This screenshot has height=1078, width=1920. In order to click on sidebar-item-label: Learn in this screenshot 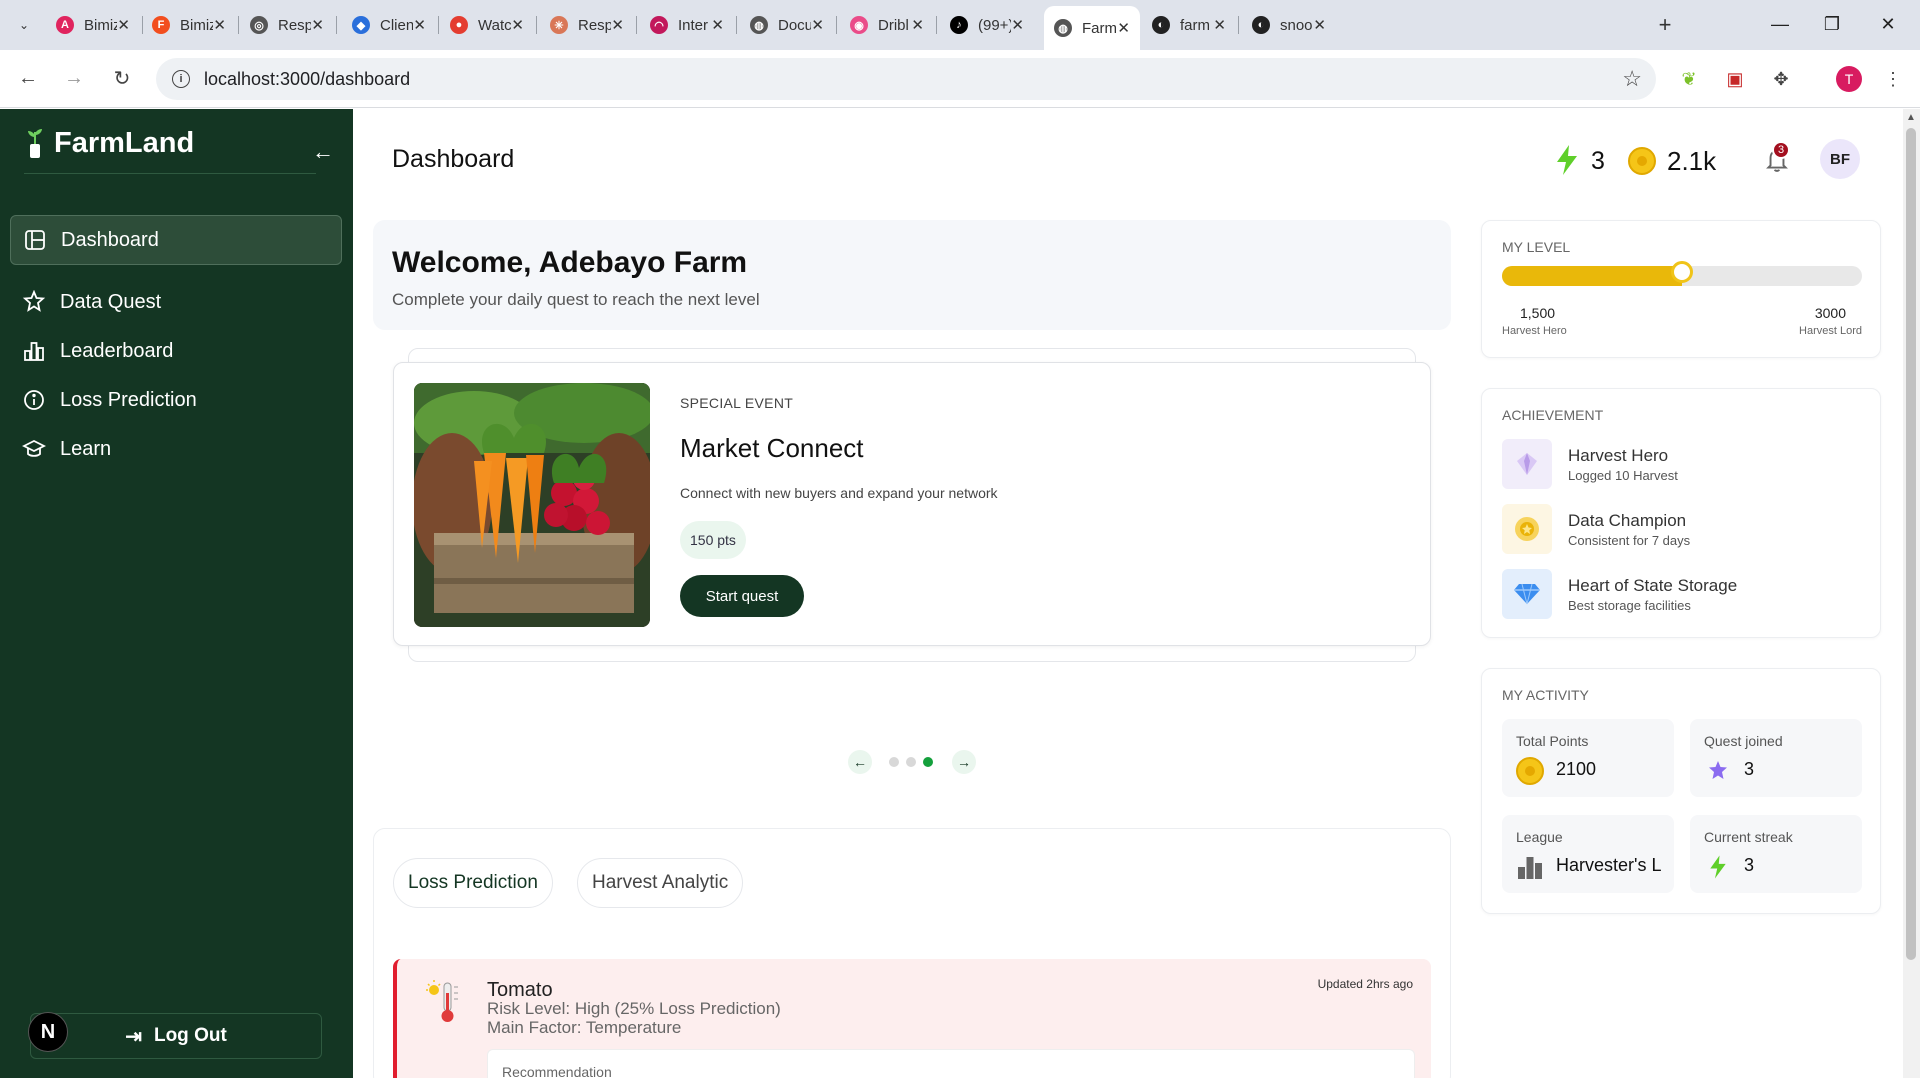, I will do `click(86, 448)`.